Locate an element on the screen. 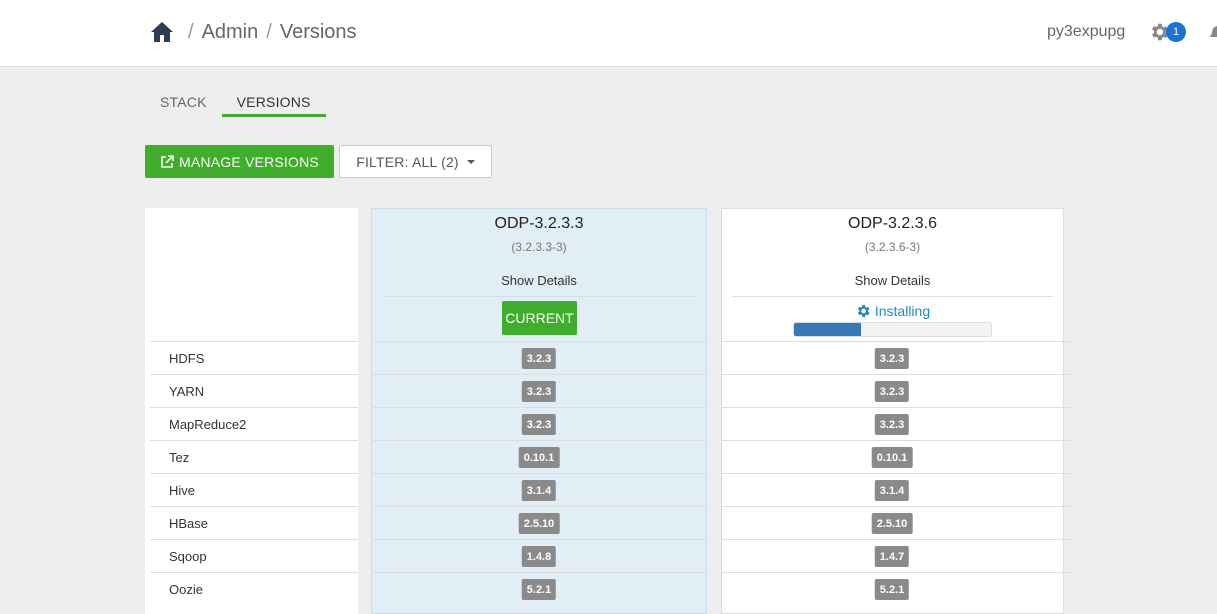  service-name: Oozie is located at coordinates (186, 589).